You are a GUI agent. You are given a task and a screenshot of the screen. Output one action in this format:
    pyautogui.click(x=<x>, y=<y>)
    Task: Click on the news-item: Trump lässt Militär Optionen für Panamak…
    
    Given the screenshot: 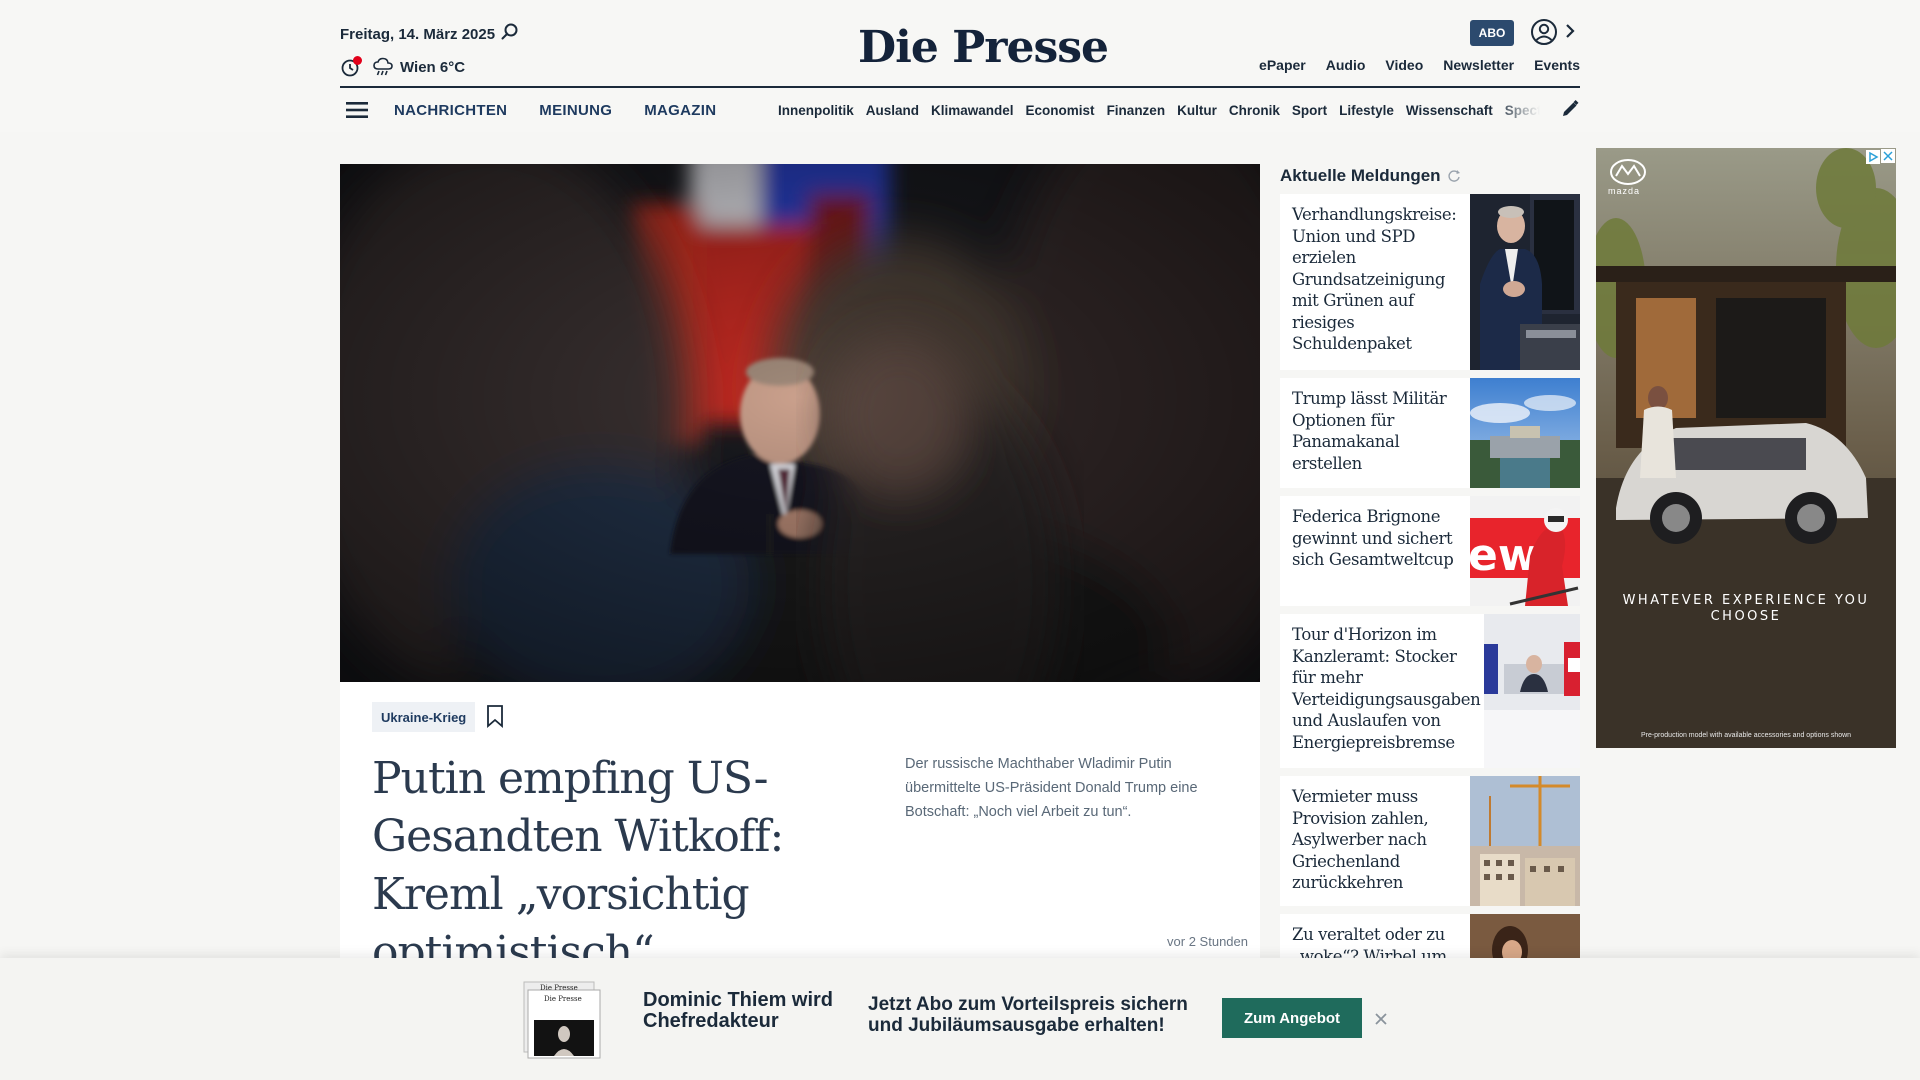 What is the action you would take?
    pyautogui.click(x=1430, y=433)
    